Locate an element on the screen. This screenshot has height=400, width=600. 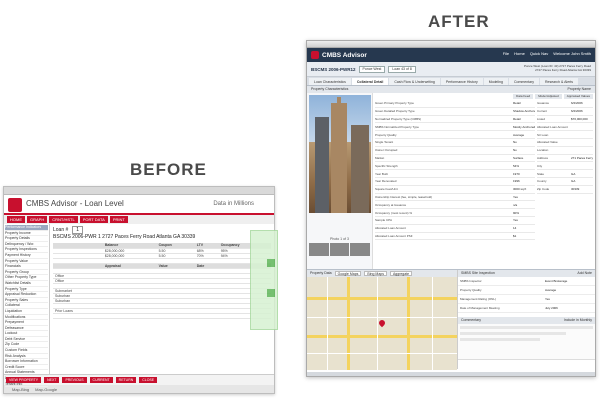
table-row: Year Renovated 1996 is located at coordinates (455, 182).